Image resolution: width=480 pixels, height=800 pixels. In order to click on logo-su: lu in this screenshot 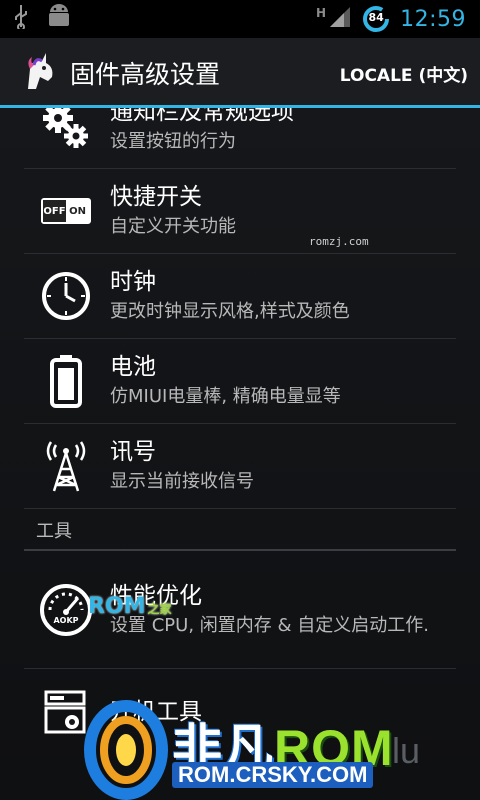, I will do `click(406, 750)`.